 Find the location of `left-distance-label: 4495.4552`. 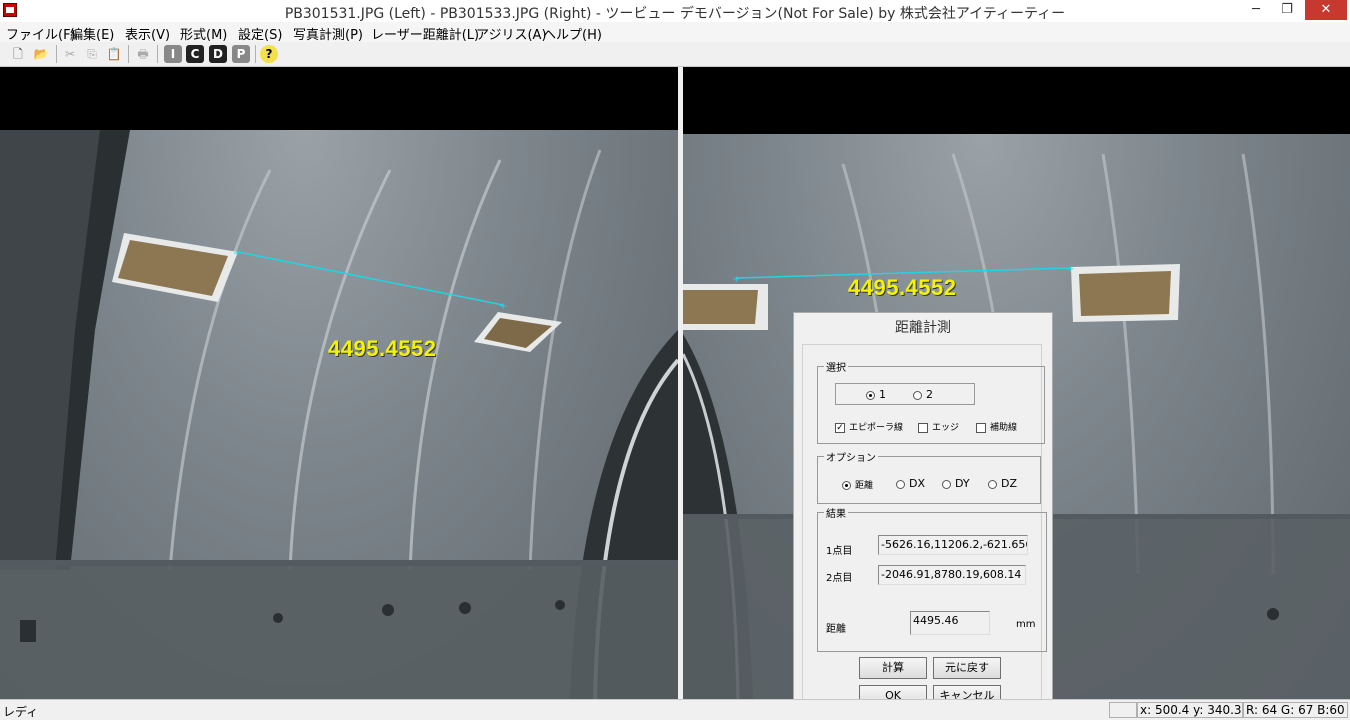

left-distance-label: 4495.4552 is located at coordinates (382, 348).